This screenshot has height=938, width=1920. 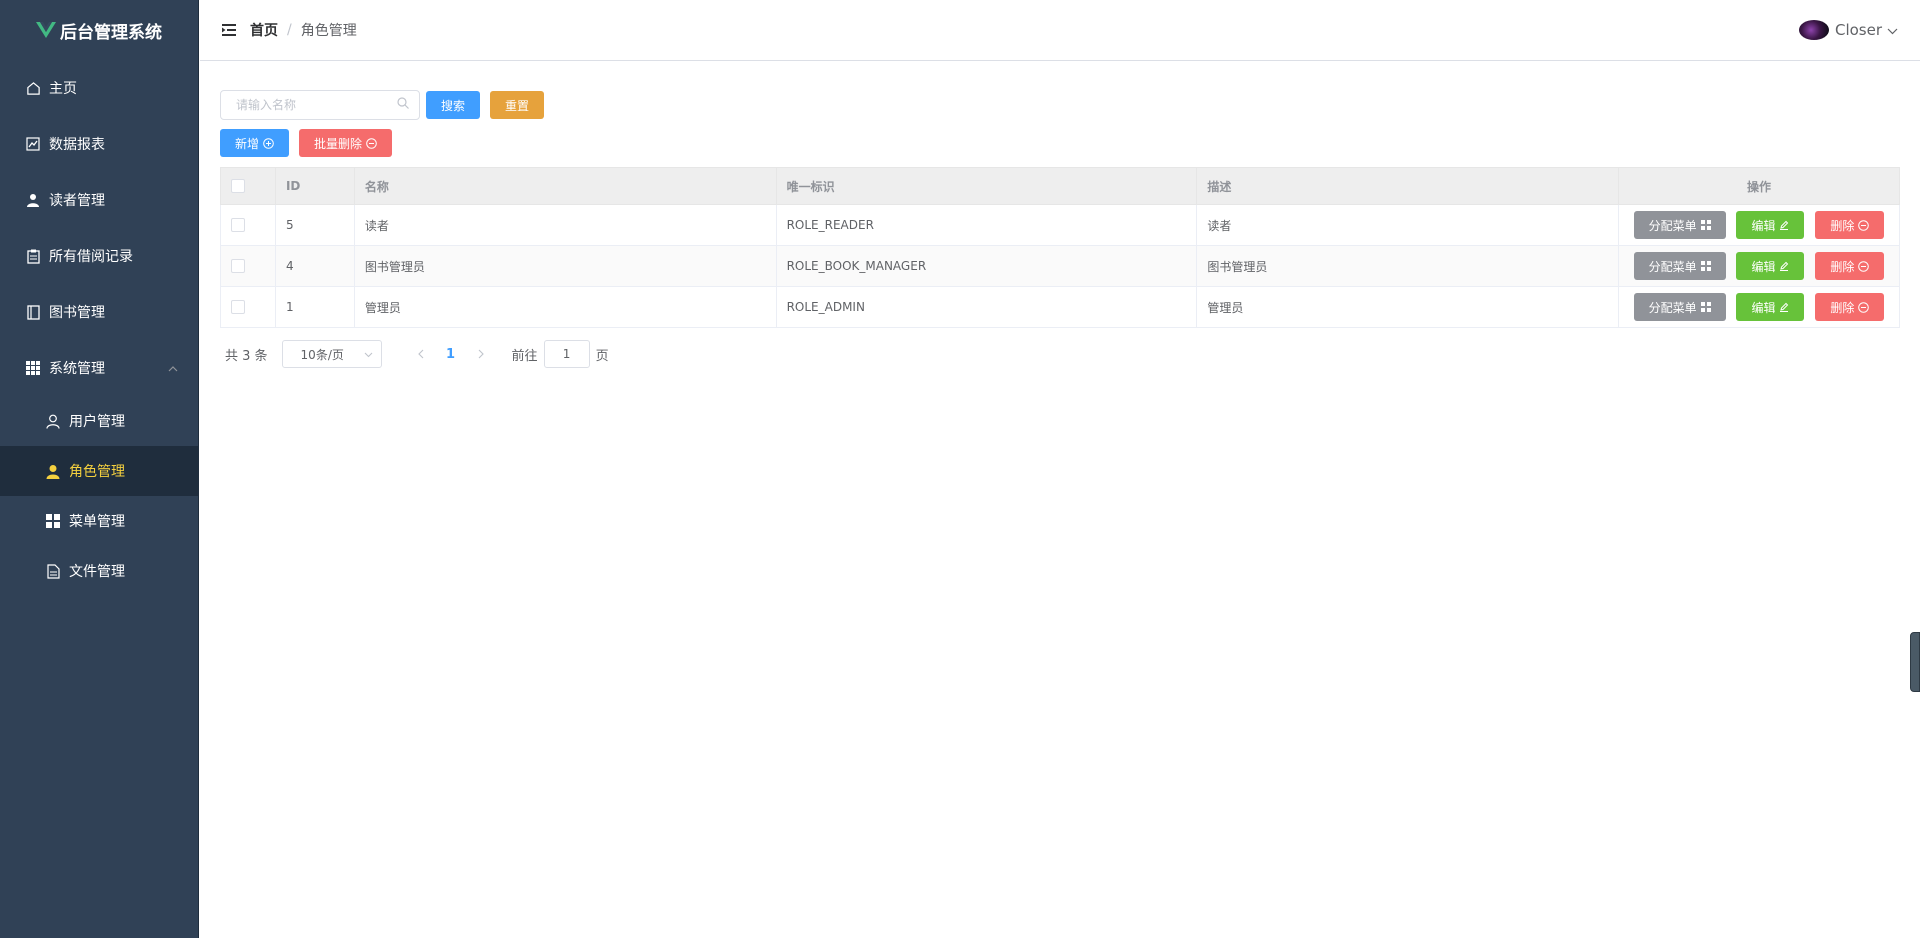 What do you see at coordinates (986, 225) in the screenshot?
I see `cell-flag: ROLE_READER` at bounding box center [986, 225].